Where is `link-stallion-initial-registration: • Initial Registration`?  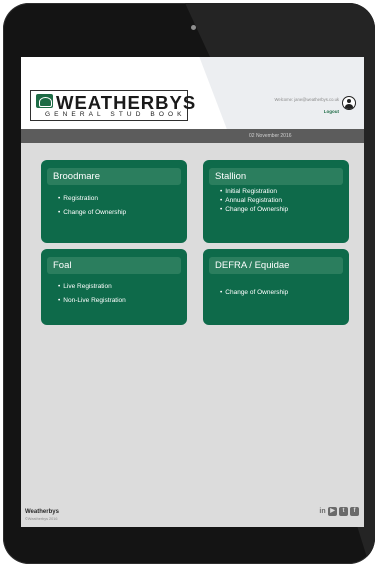
link-stallion-initial-registration: • Initial Registration is located at coordinates (254, 191).